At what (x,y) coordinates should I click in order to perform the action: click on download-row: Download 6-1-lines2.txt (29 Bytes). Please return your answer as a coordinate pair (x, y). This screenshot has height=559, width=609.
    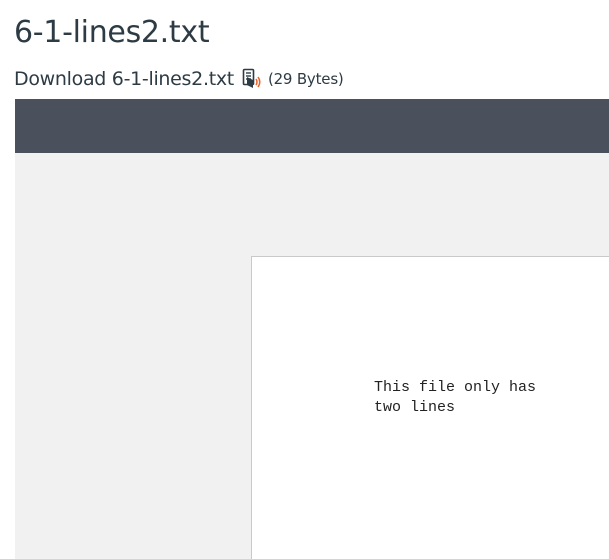
    Looking at the image, I should click on (179, 79).